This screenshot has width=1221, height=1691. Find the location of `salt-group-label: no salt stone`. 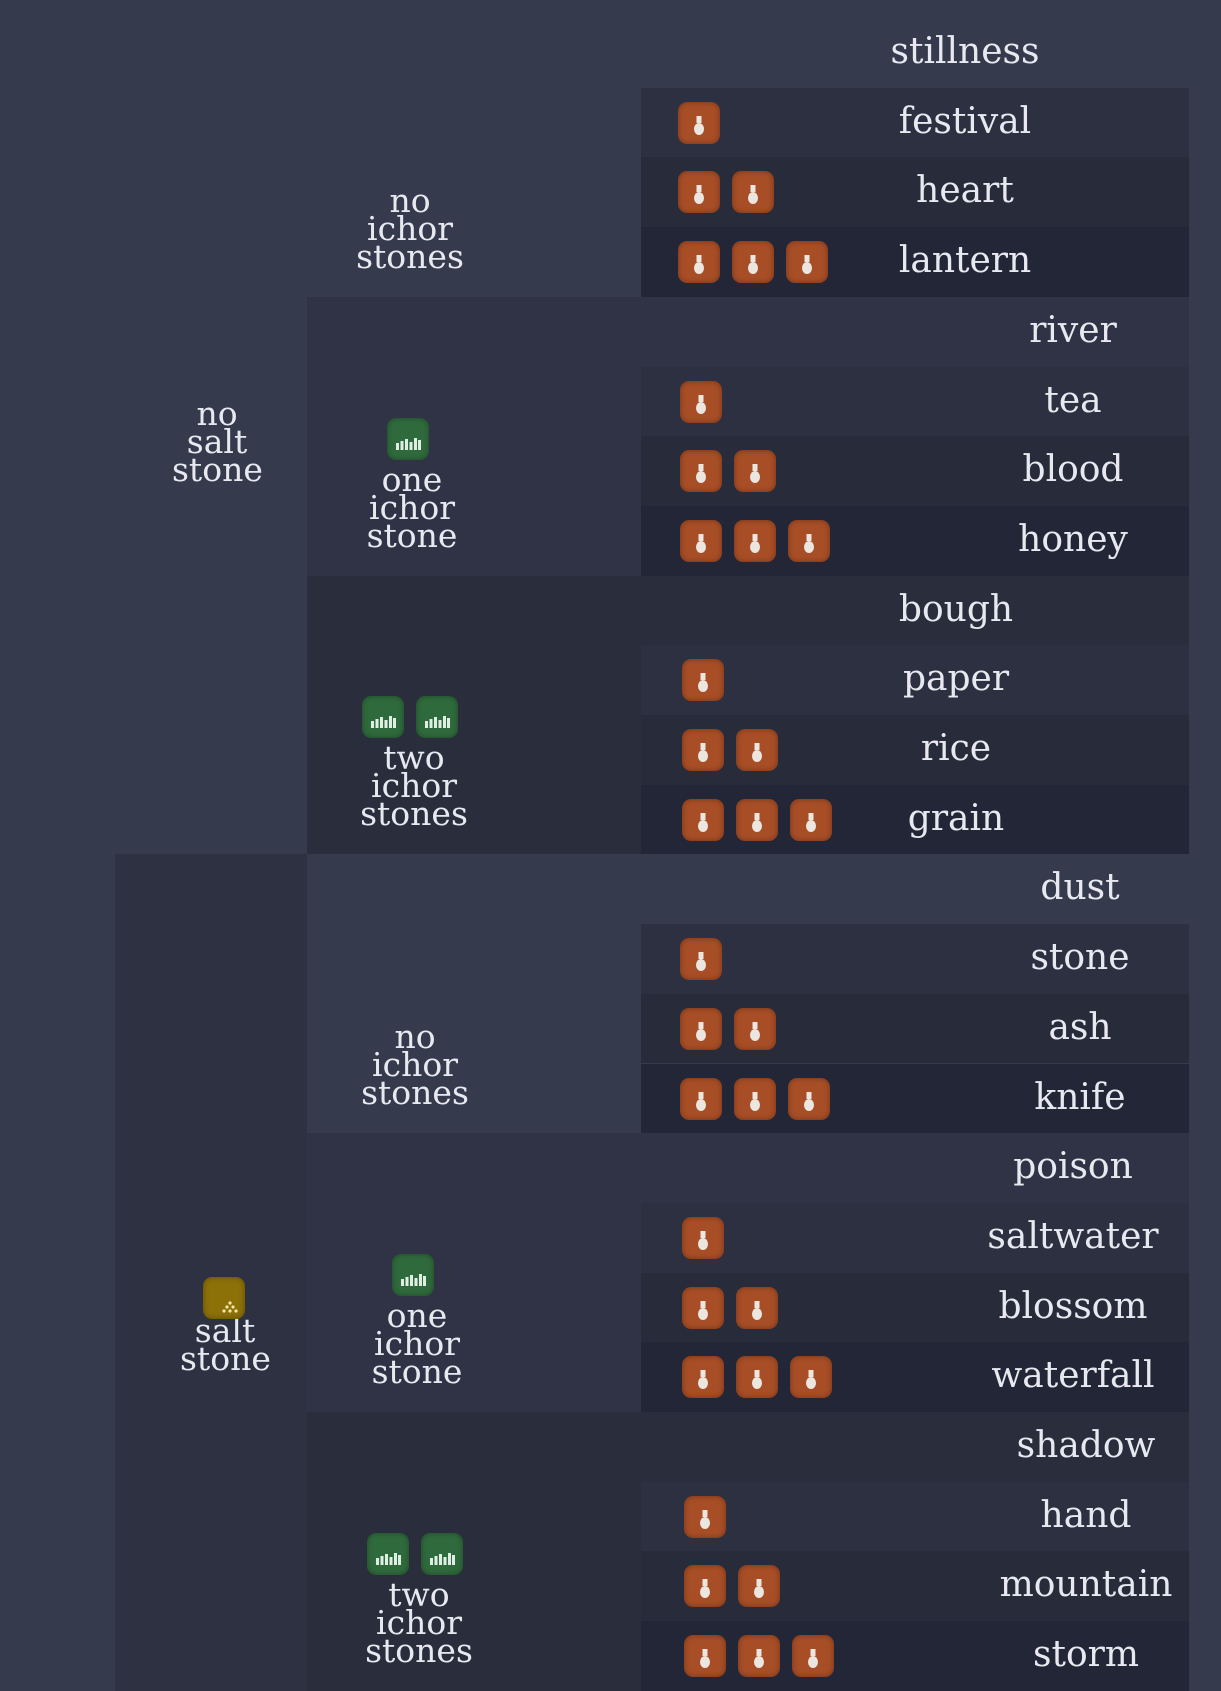

salt-group-label: no salt stone is located at coordinates (217, 442).